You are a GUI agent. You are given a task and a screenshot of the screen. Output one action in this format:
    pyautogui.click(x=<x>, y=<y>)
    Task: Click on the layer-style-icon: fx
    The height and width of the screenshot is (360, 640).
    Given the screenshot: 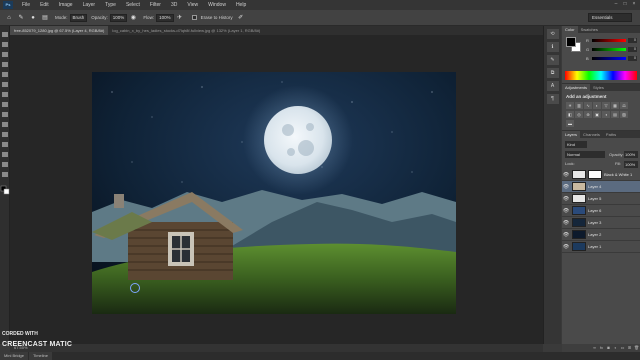 What is the action you would take?
    pyautogui.click(x=601, y=348)
    